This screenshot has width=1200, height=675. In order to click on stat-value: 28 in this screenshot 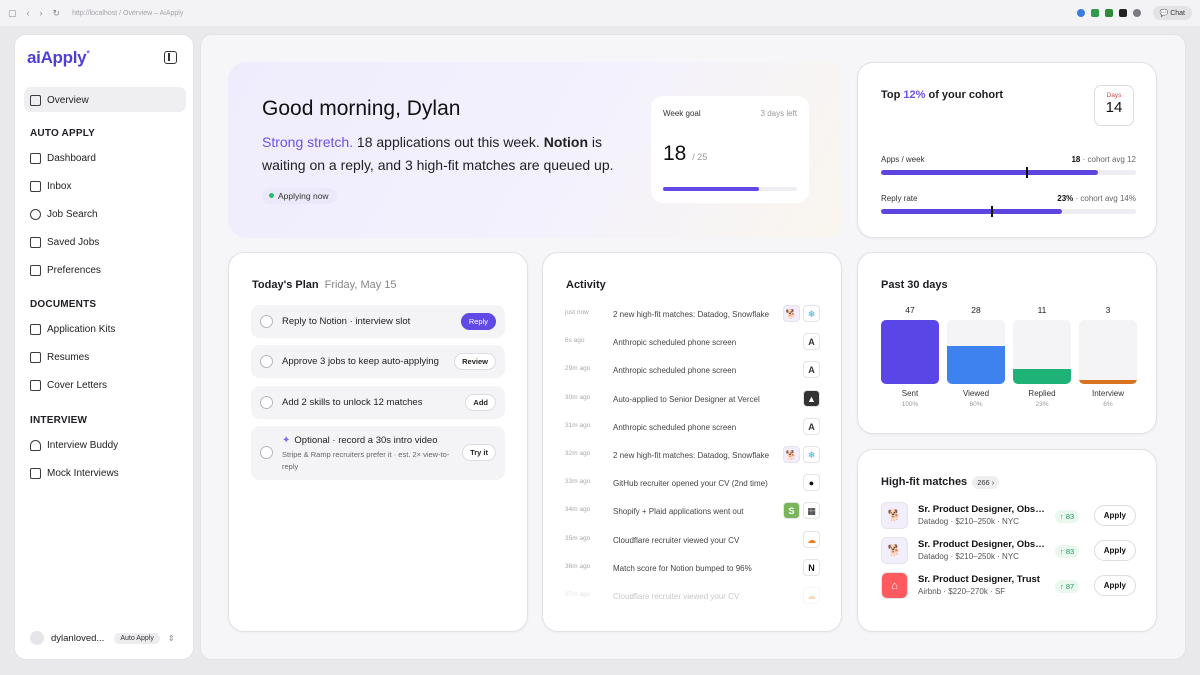, I will do `click(976, 310)`.